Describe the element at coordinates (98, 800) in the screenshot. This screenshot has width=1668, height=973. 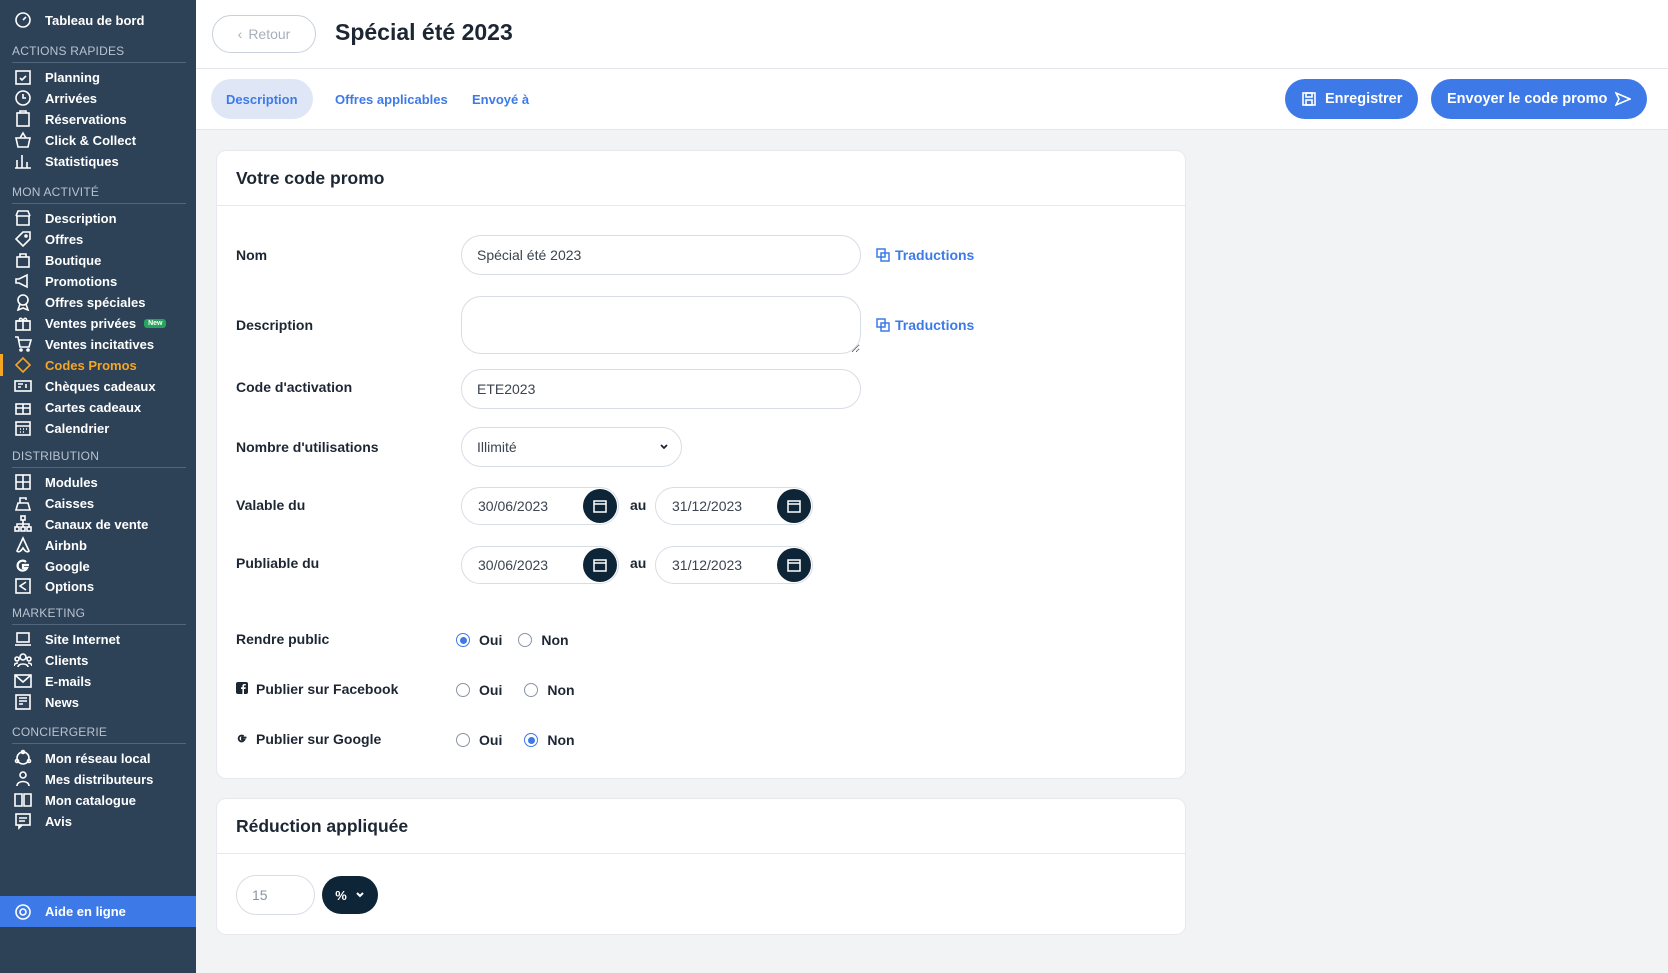
I see `sidebar-item-catalog: Mon catalogue` at that location.